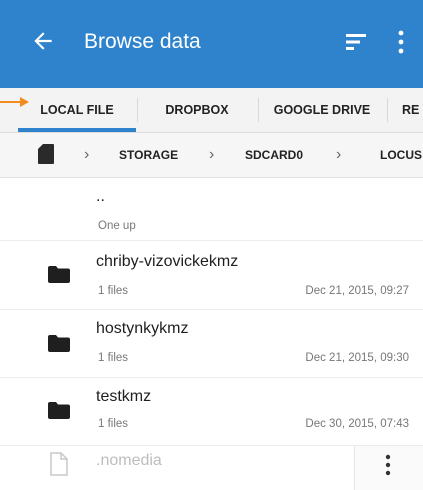 Image resolution: width=423 pixels, height=490 pixels. What do you see at coordinates (357, 291) in the screenshot?
I see `item-date: Dec 21, 2015, 09:27` at bounding box center [357, 291].